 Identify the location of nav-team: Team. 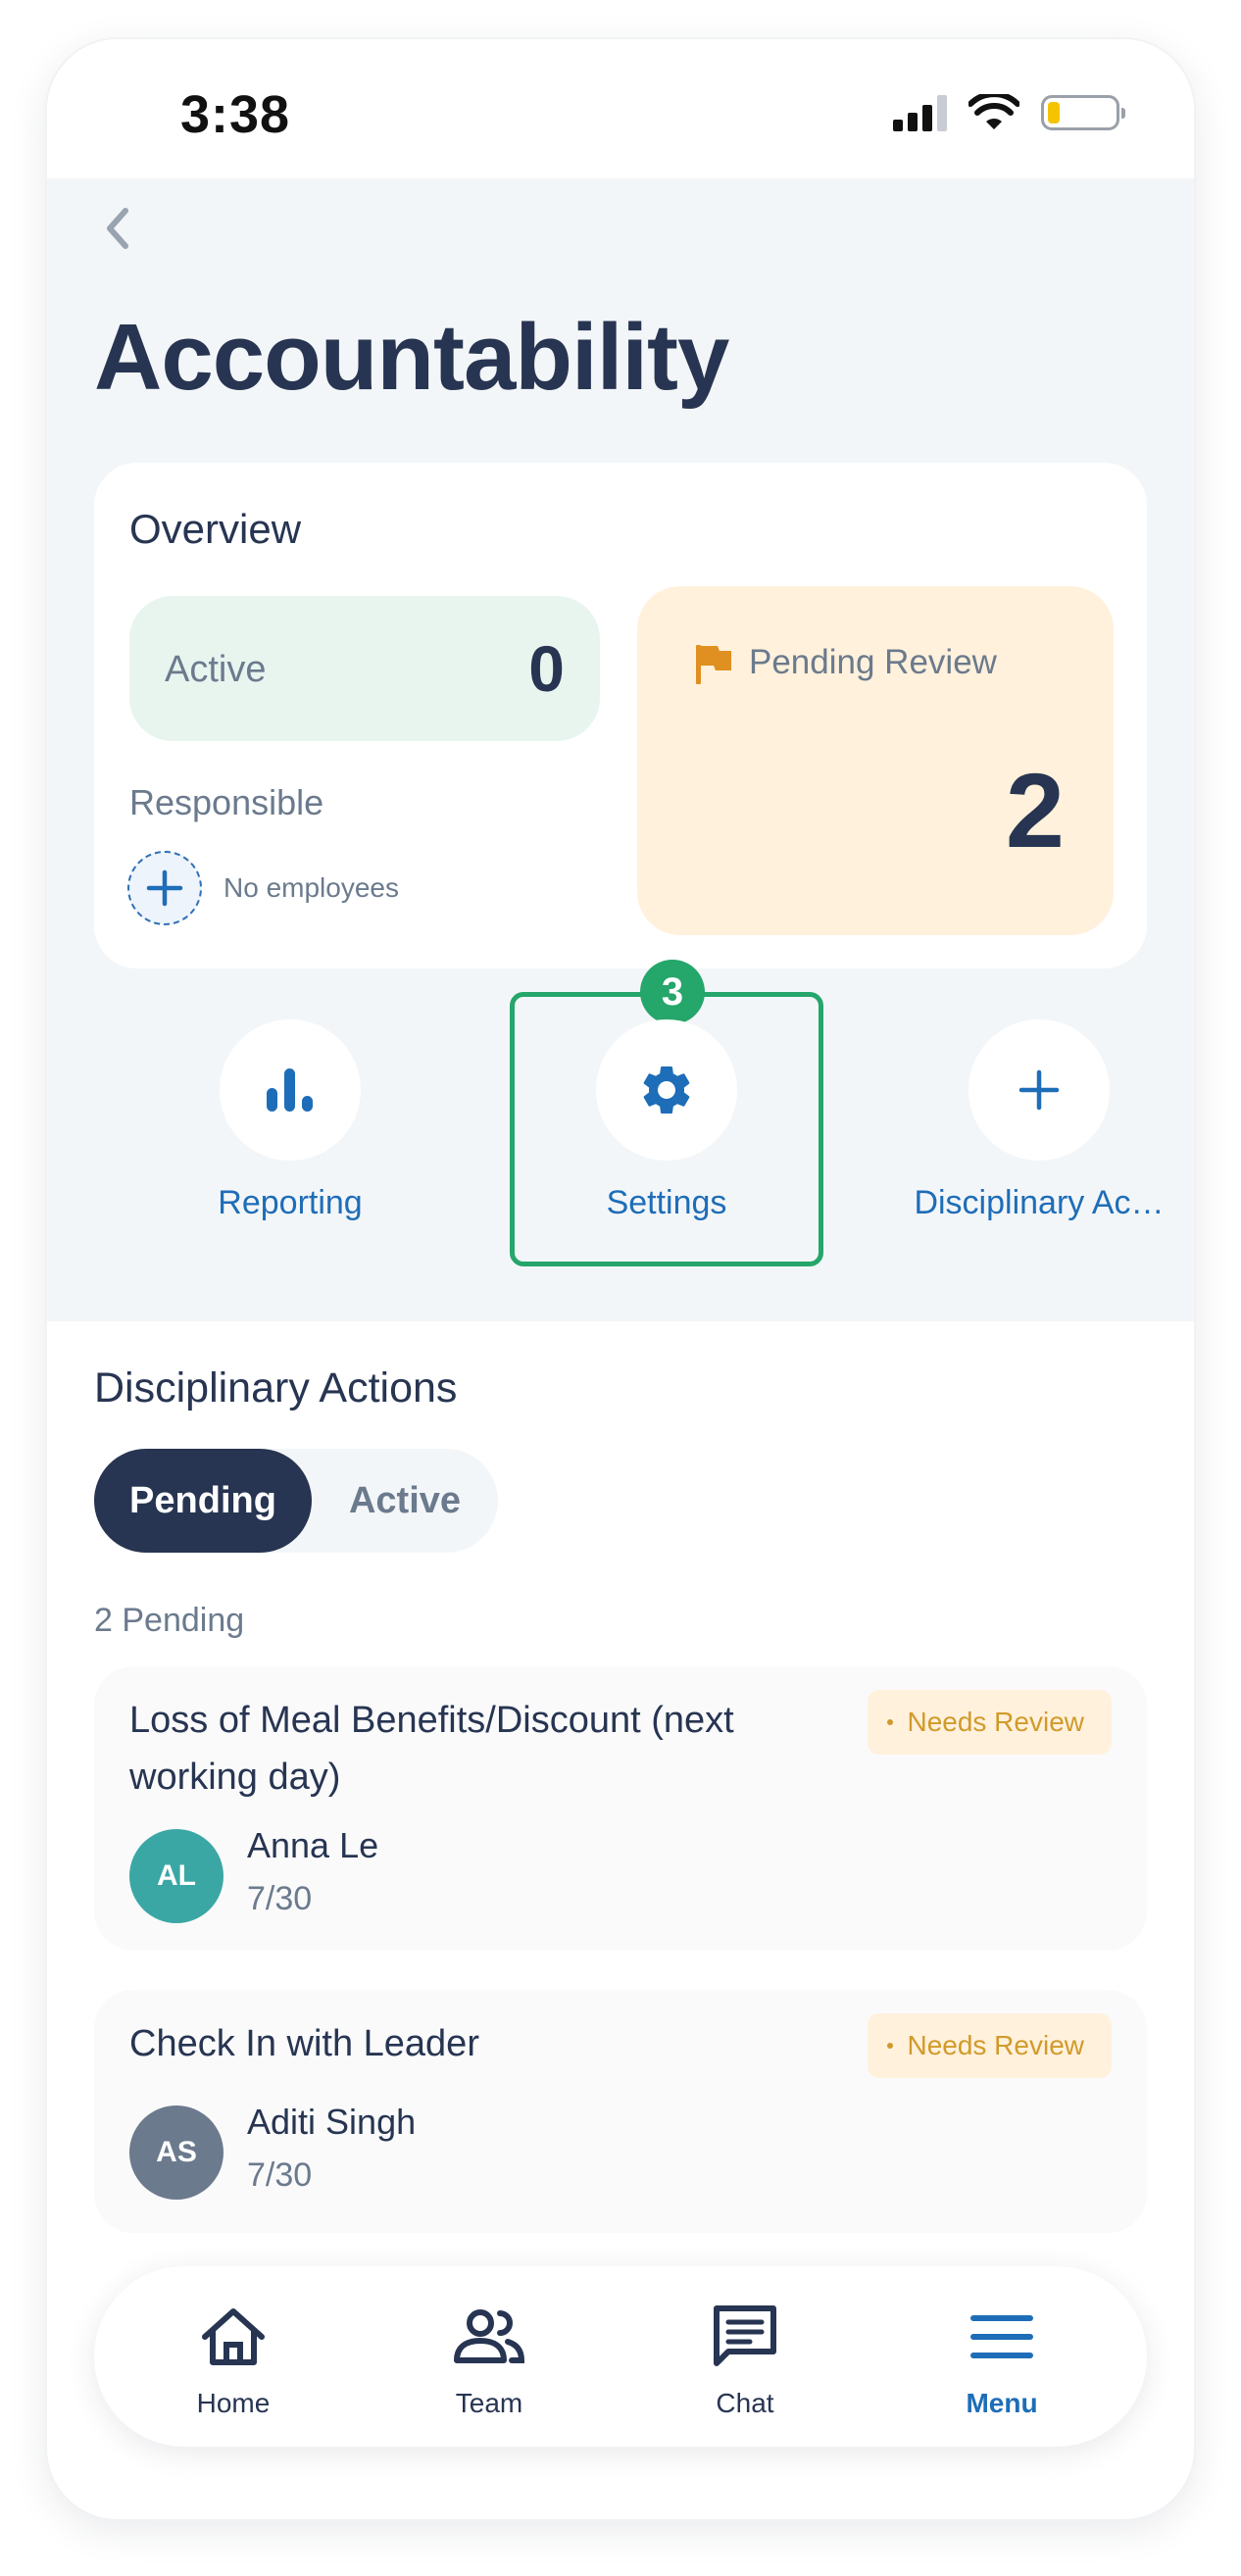
(489, 2356).